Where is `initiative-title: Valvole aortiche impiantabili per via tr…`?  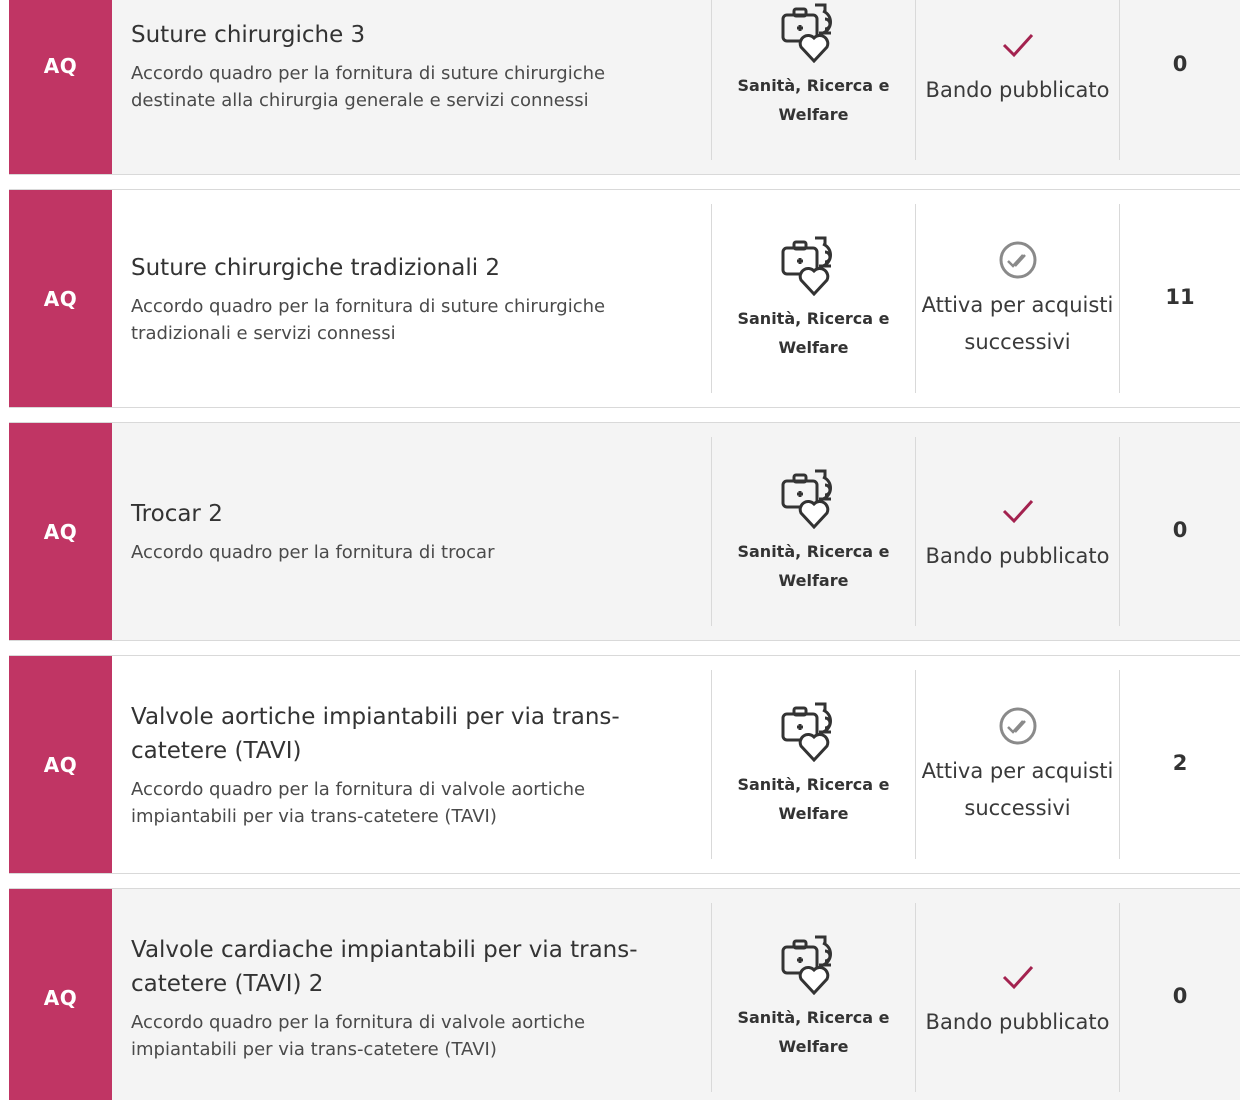 initiative-title: Valvole aortiche impiantabili per via tr… is located at coordinates (411, 734).